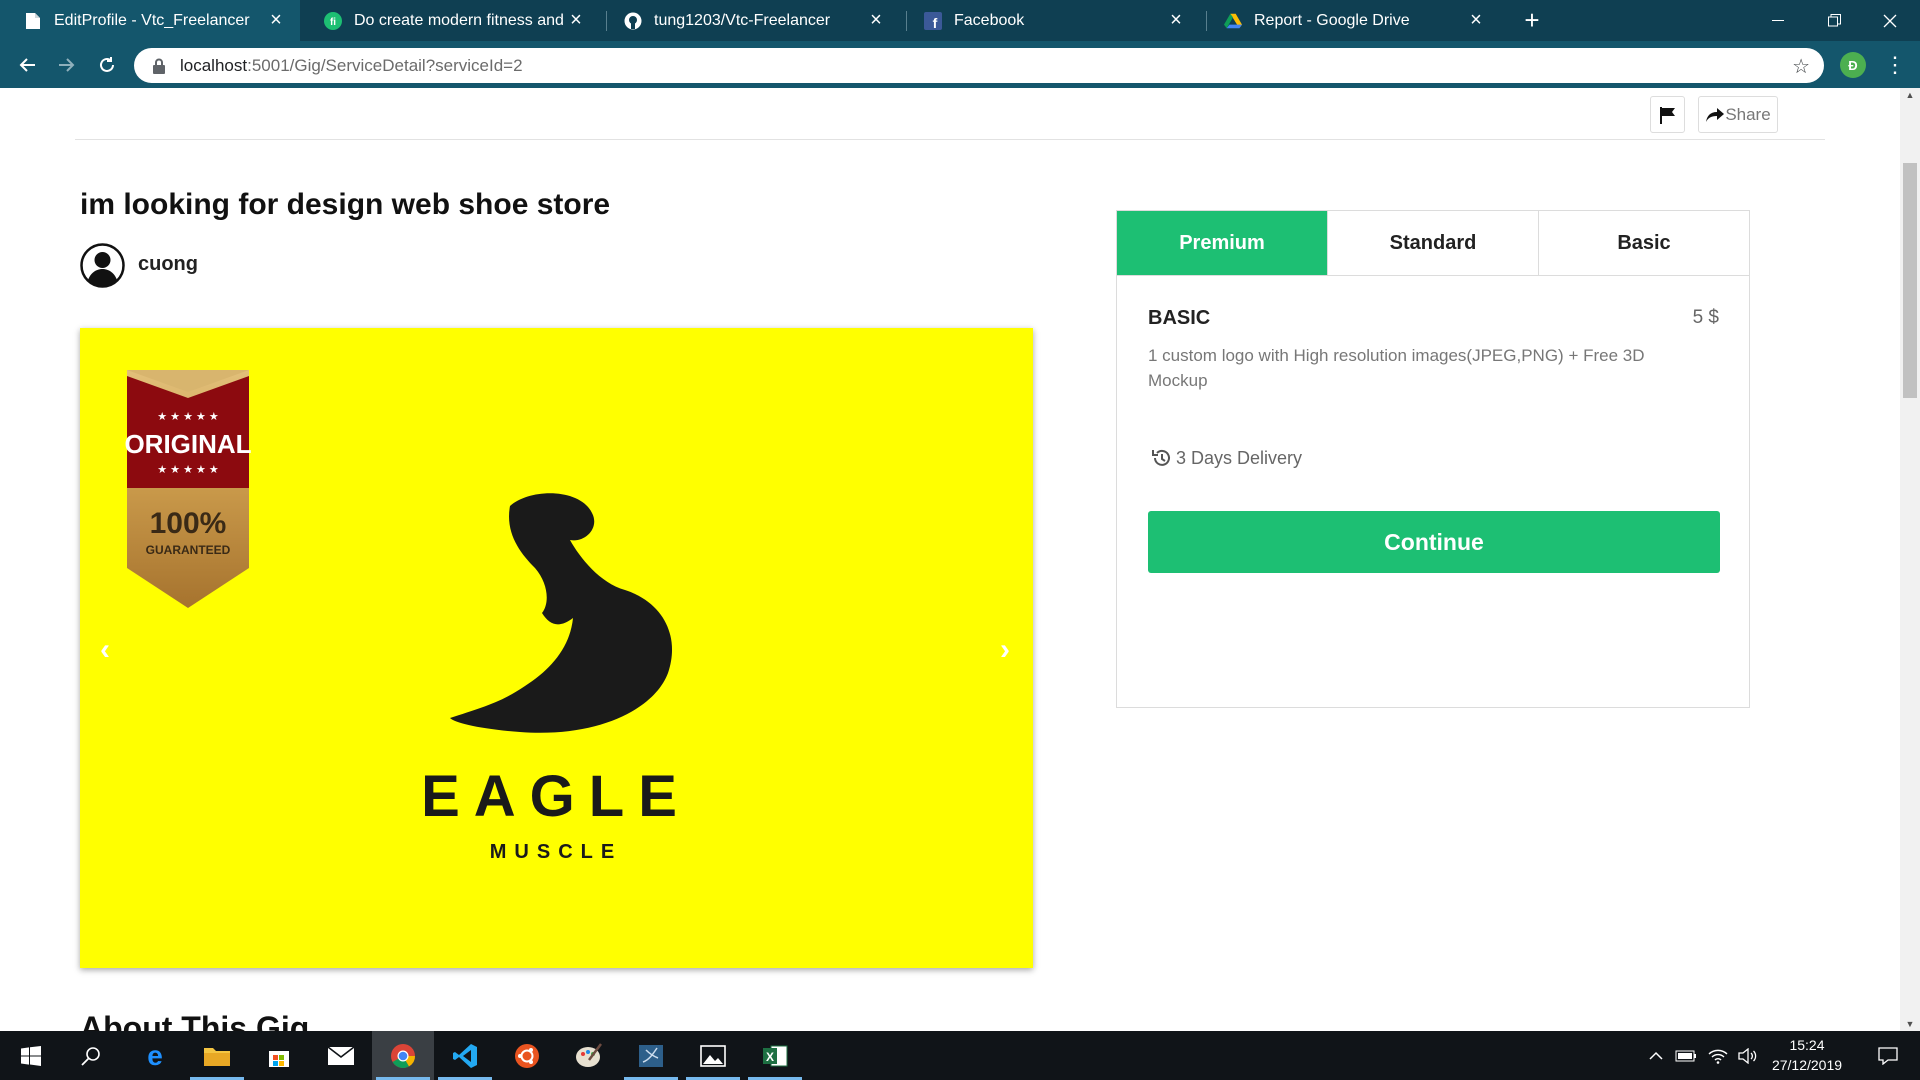 This screenshot has width=1920, height=1080. I want to click on mail-icon, so click(341, 1055).